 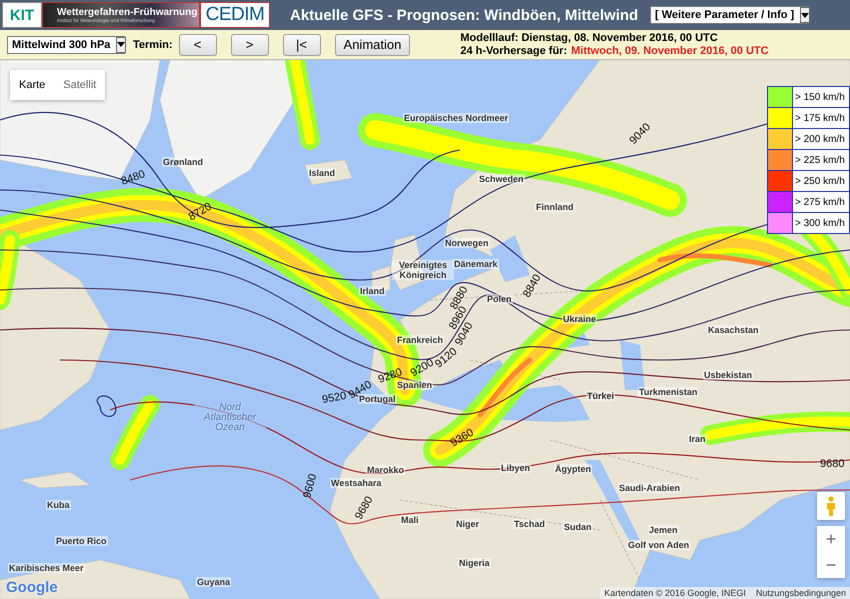 I want to click on place-label: Karibisches Meer, so click(x=46, y=568).